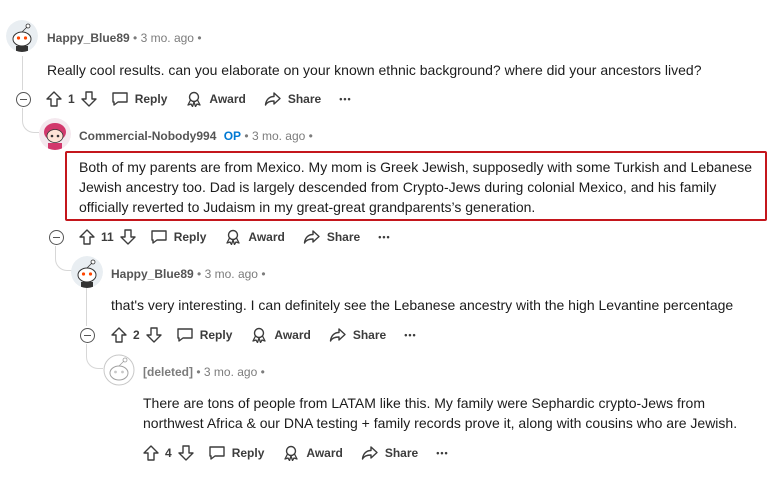 The image size is (768, 484). What do you see at coordinates (232, 136) in the screenshot?
I see `op-badge: OP` at bounding box center [232, 136].